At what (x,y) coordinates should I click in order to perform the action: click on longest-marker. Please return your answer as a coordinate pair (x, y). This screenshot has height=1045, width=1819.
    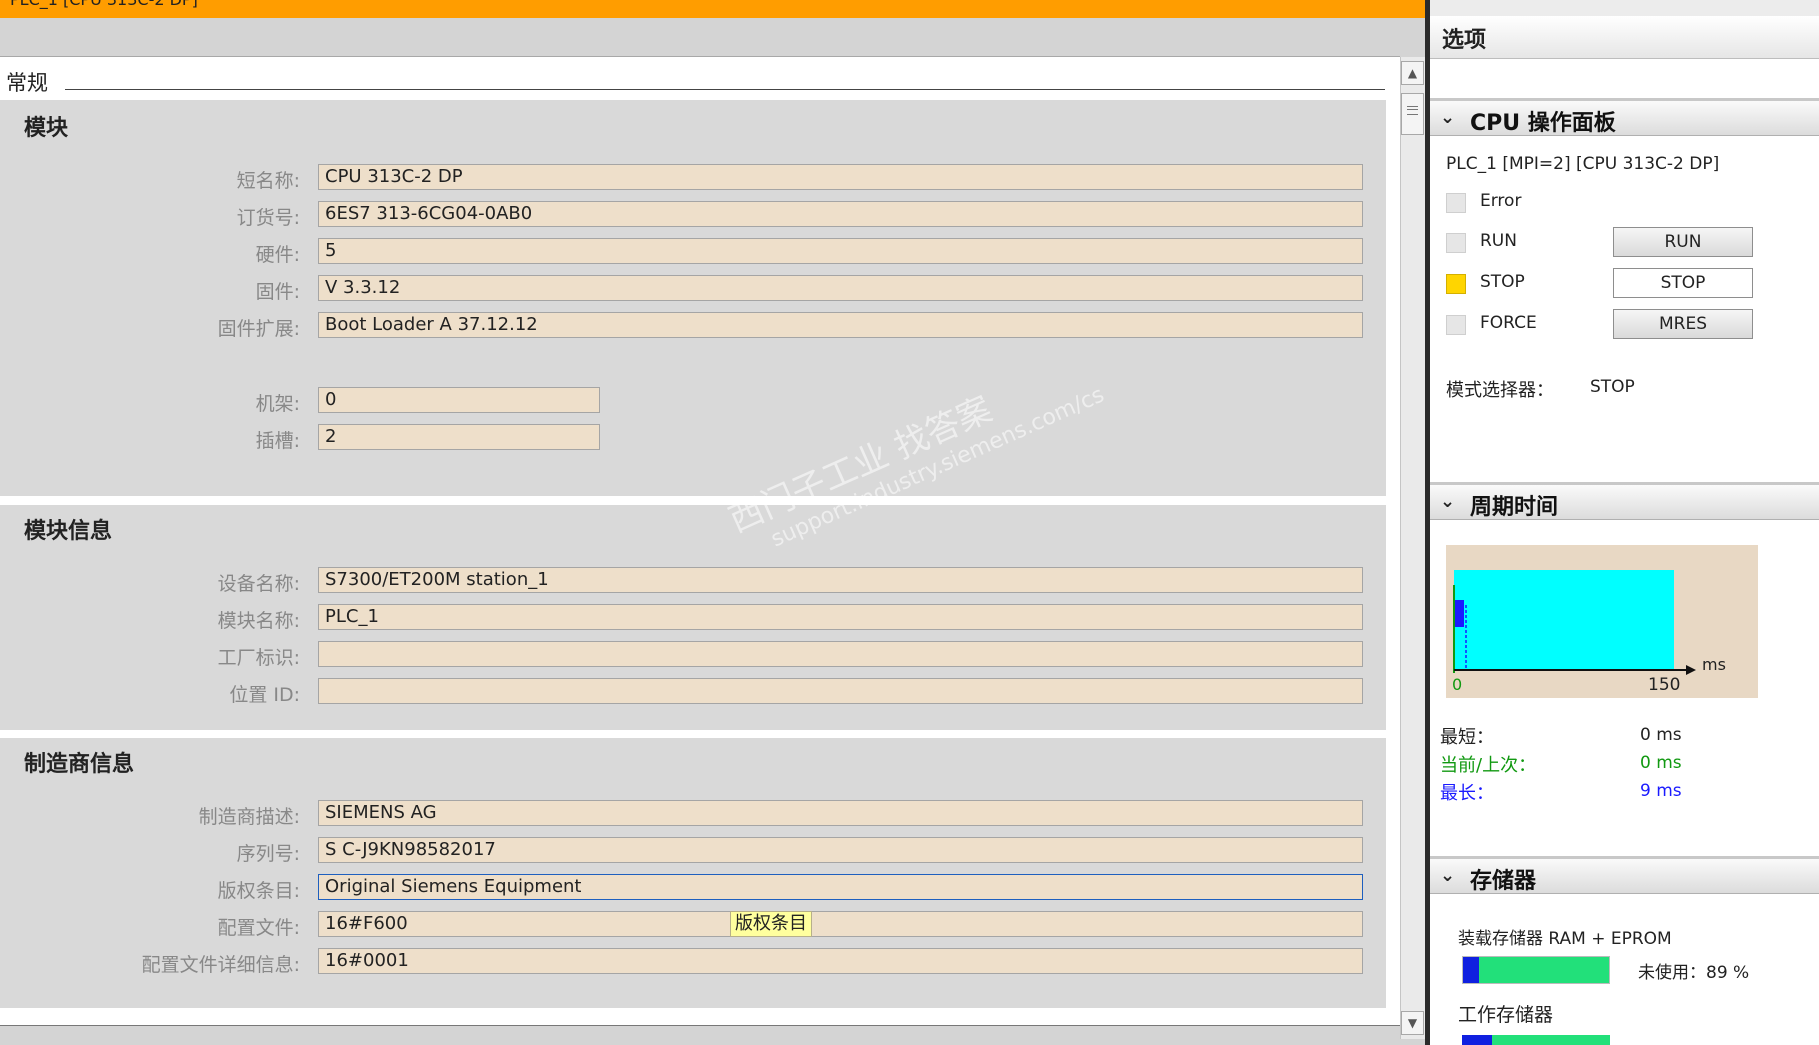
    Looking at the image, I should click on (1459, 613).